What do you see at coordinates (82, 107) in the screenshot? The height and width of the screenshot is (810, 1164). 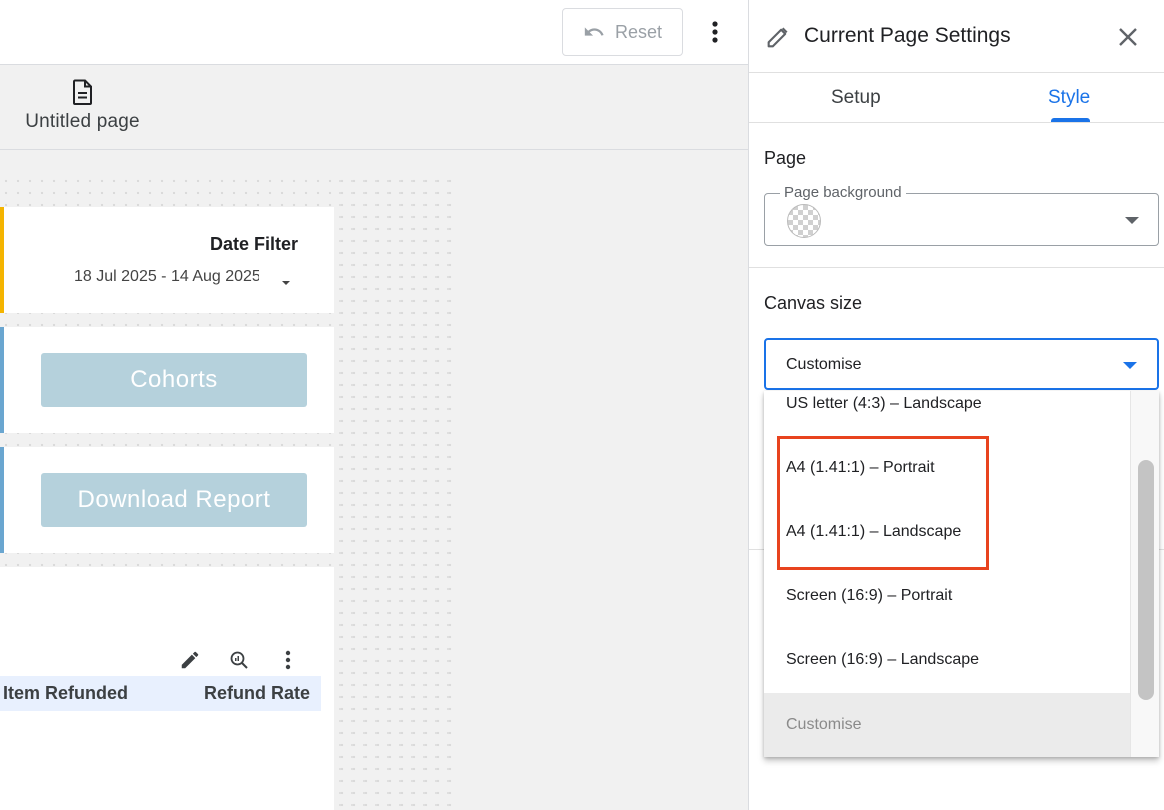 I see `page-tab-untitled: Untitled page` at bounding box center [82, 107].